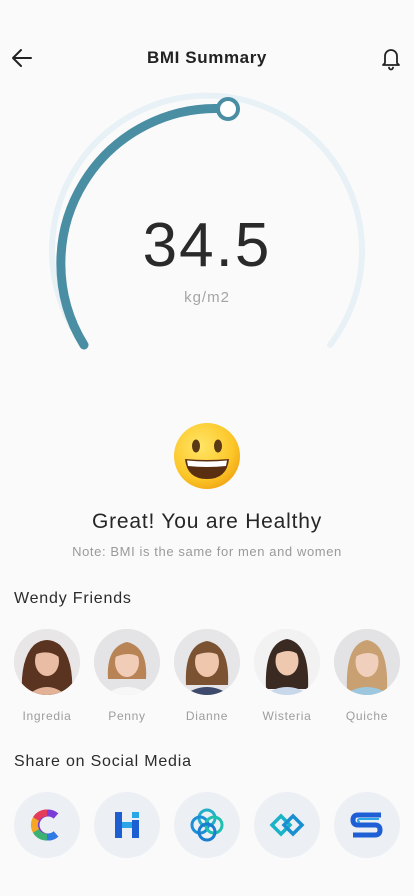  I want to click on social-share-list, so click(207, 825).